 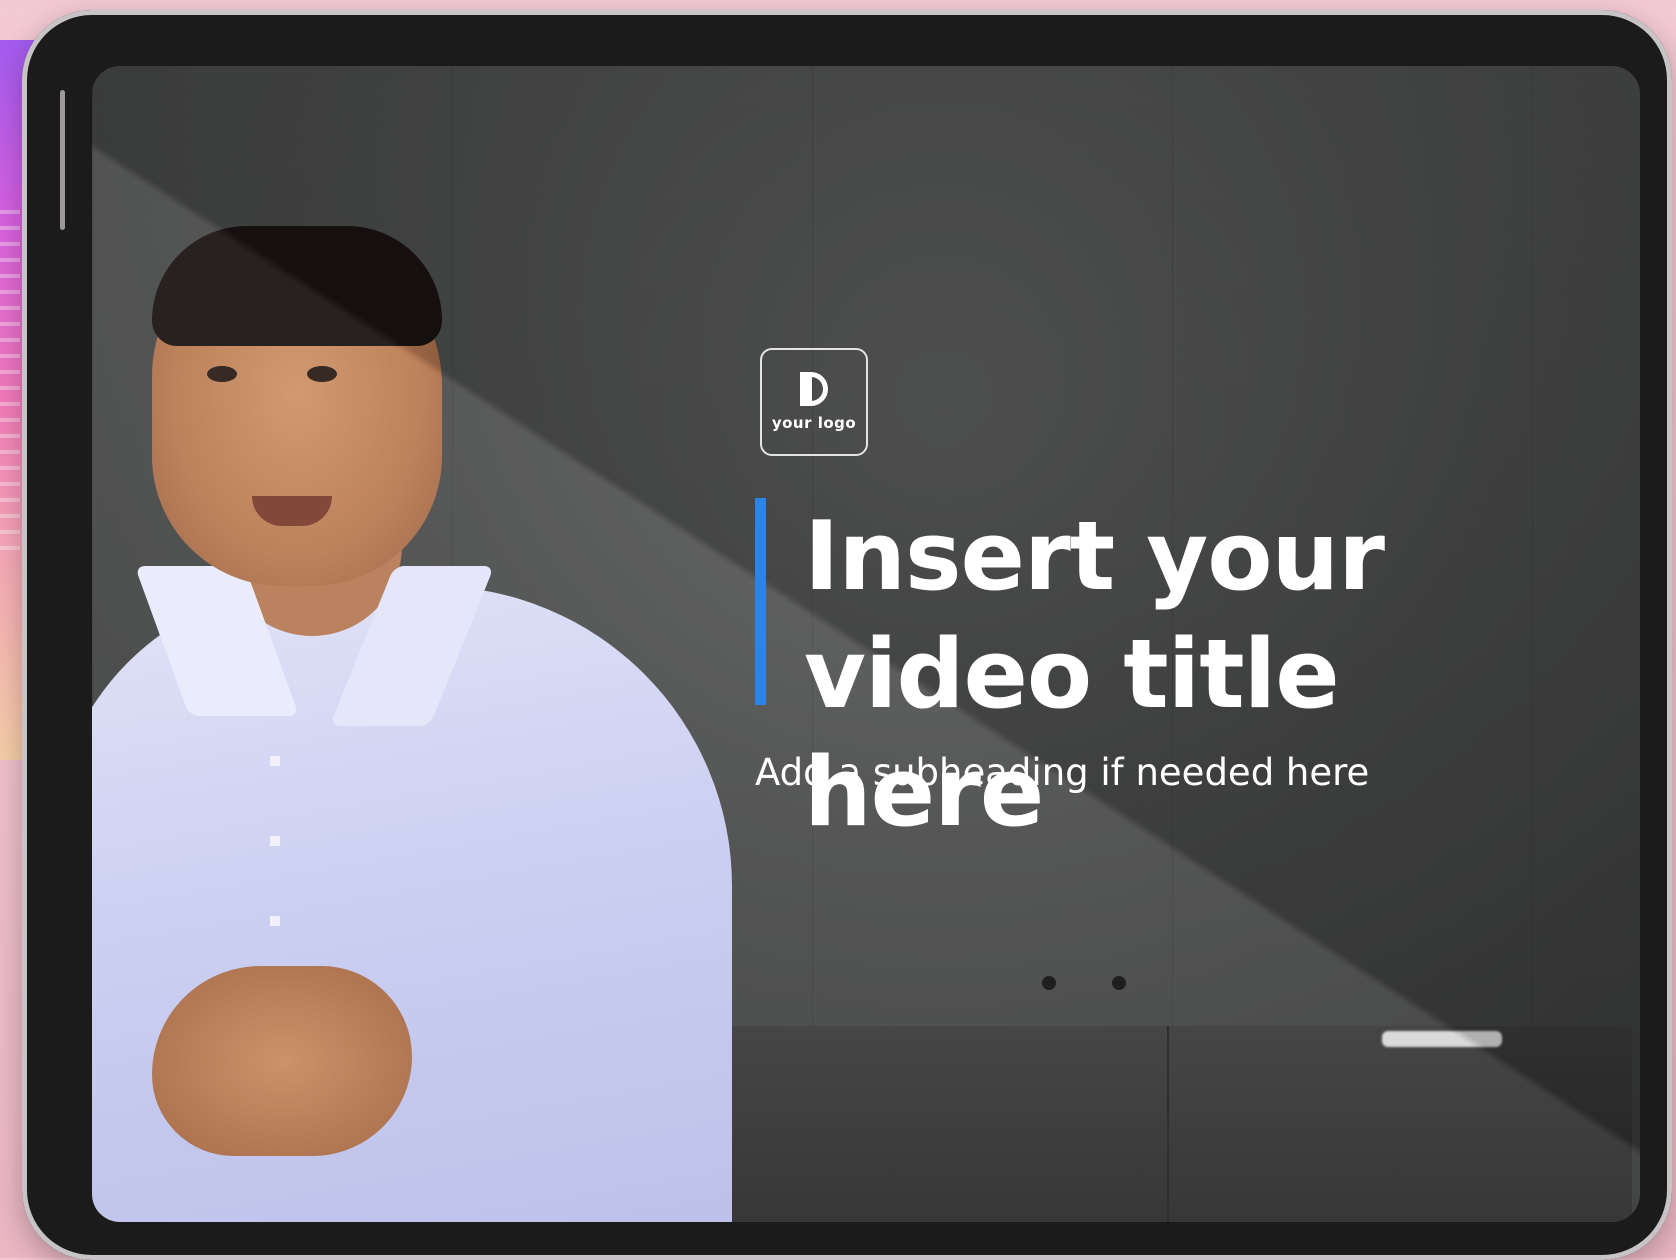 What do you see at coordinates (1072, 734) in the screenshot?
I see `video-title-line-2: video title here` at bounding box center [1072, 734].